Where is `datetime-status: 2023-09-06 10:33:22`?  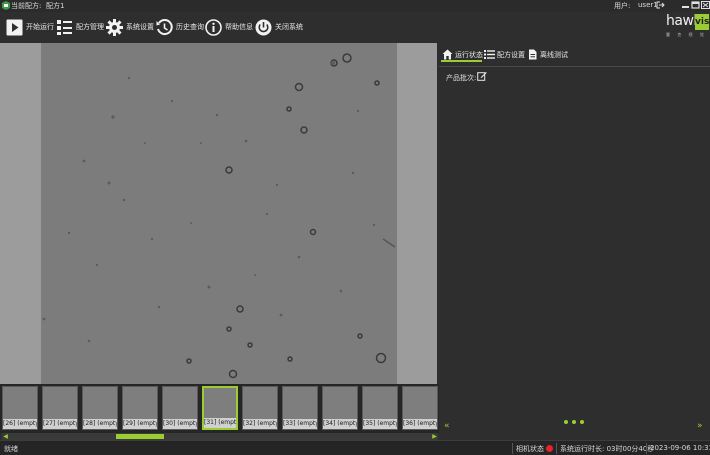 datetime-status: 2023-09-06 10:33:22 is located at coordinates (680, 448).